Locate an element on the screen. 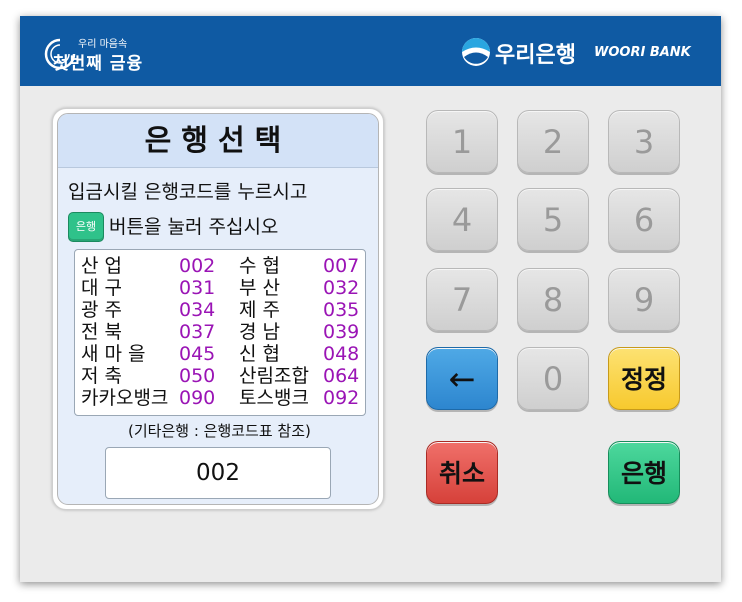 Image resolution: width=742 pixels, height=602 pixels. bank-code-row: 카카오뱅크 090 토스뱅크 092 is located at coordinates (220, 398).